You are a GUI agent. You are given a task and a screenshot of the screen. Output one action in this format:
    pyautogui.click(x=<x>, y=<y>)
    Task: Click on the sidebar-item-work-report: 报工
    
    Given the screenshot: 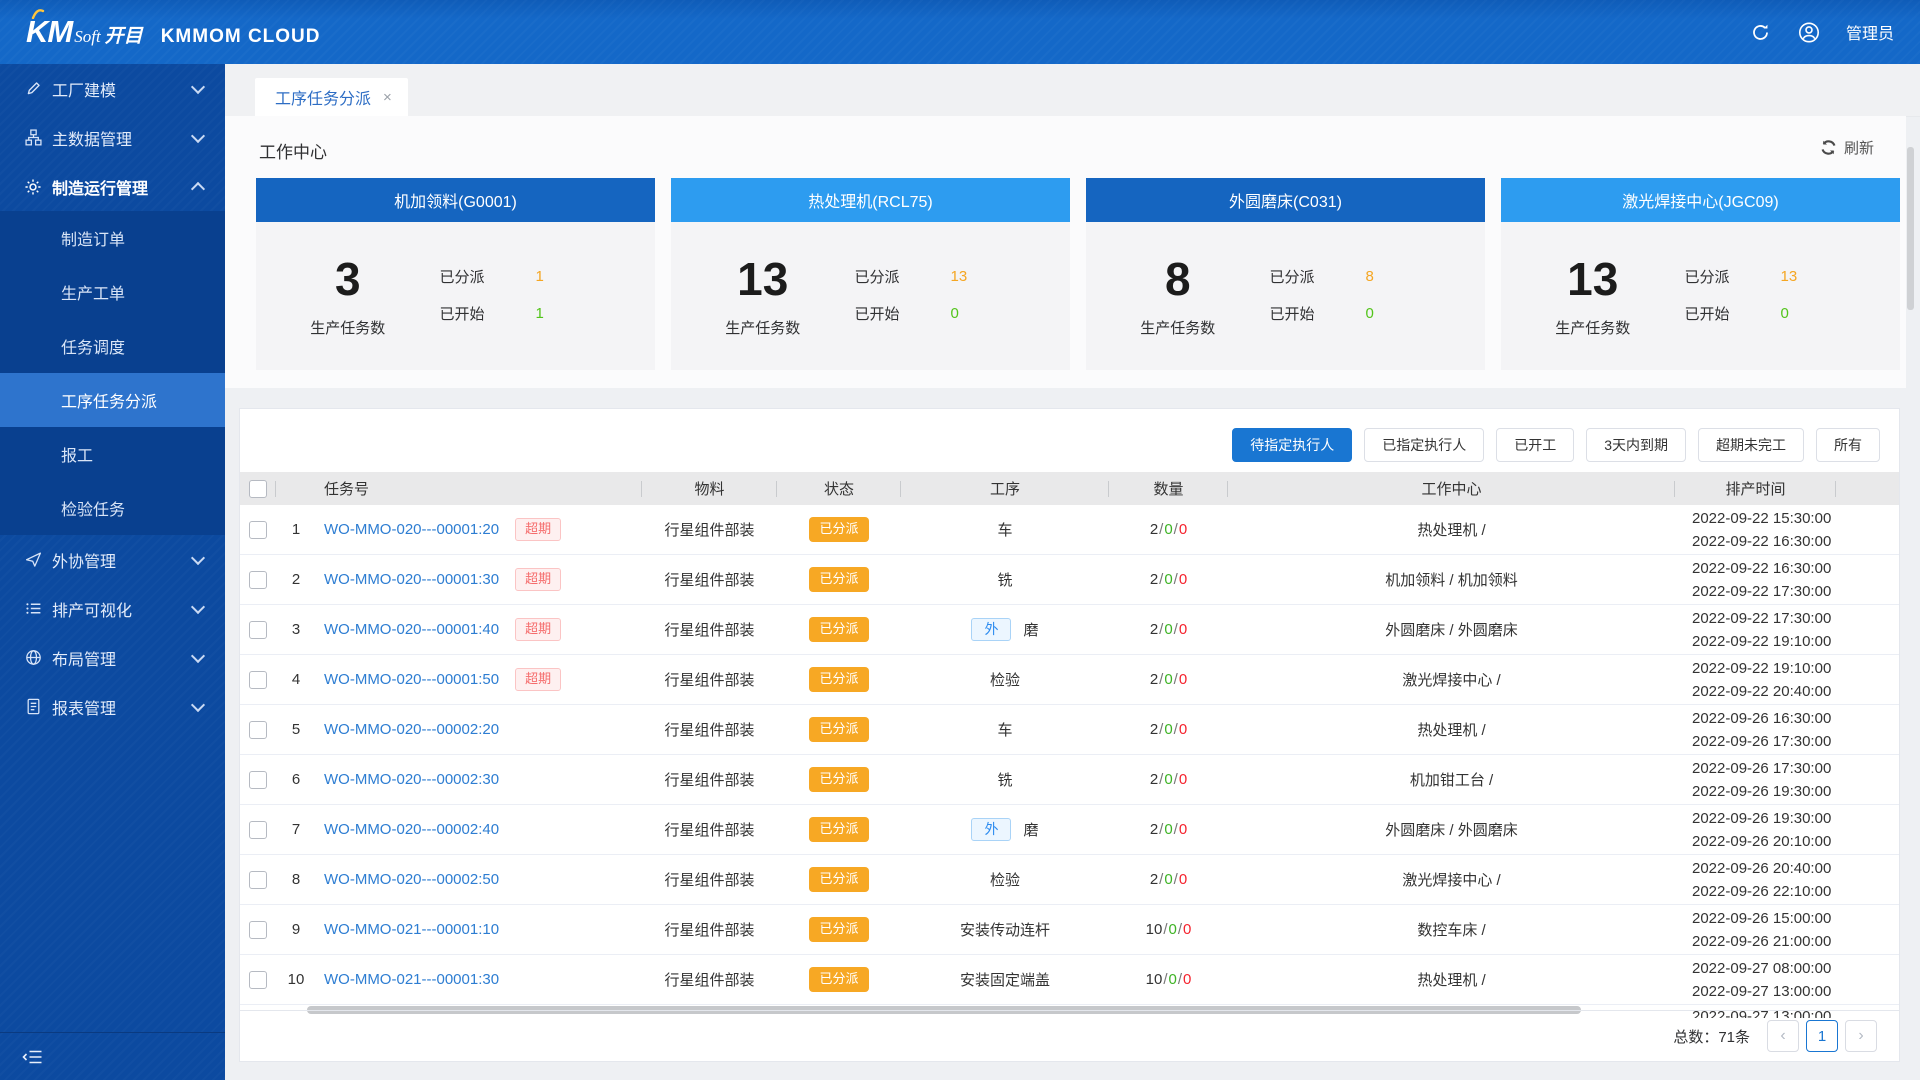 What is the action you would take?
    pyautogui.click(x=112, y=454)
    